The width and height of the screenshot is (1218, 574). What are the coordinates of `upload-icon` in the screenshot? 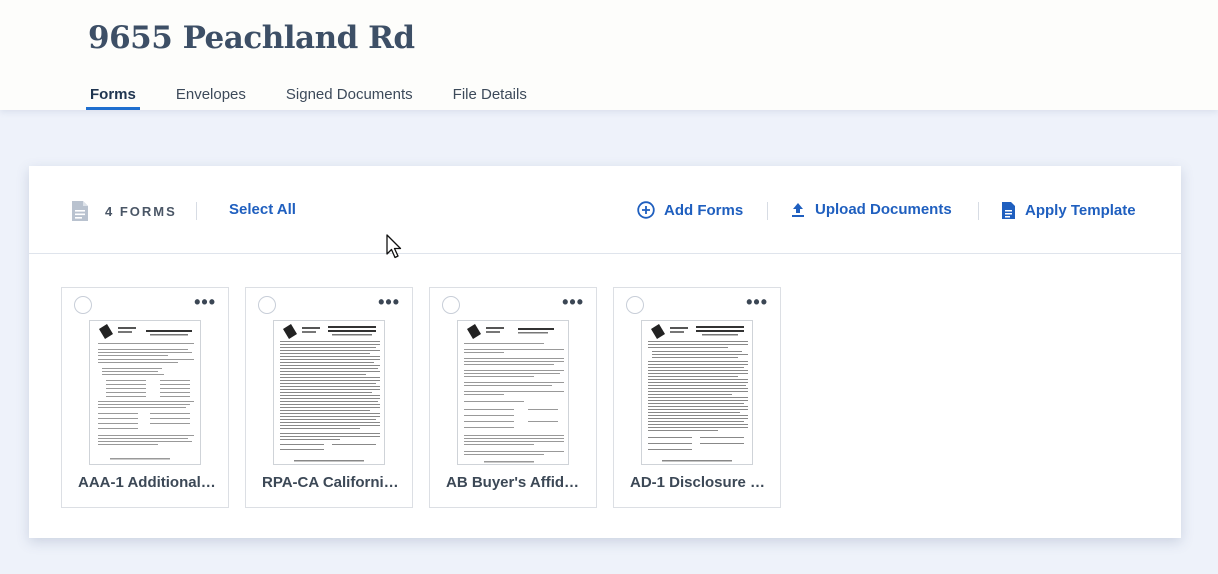 It's located at (798, 209).